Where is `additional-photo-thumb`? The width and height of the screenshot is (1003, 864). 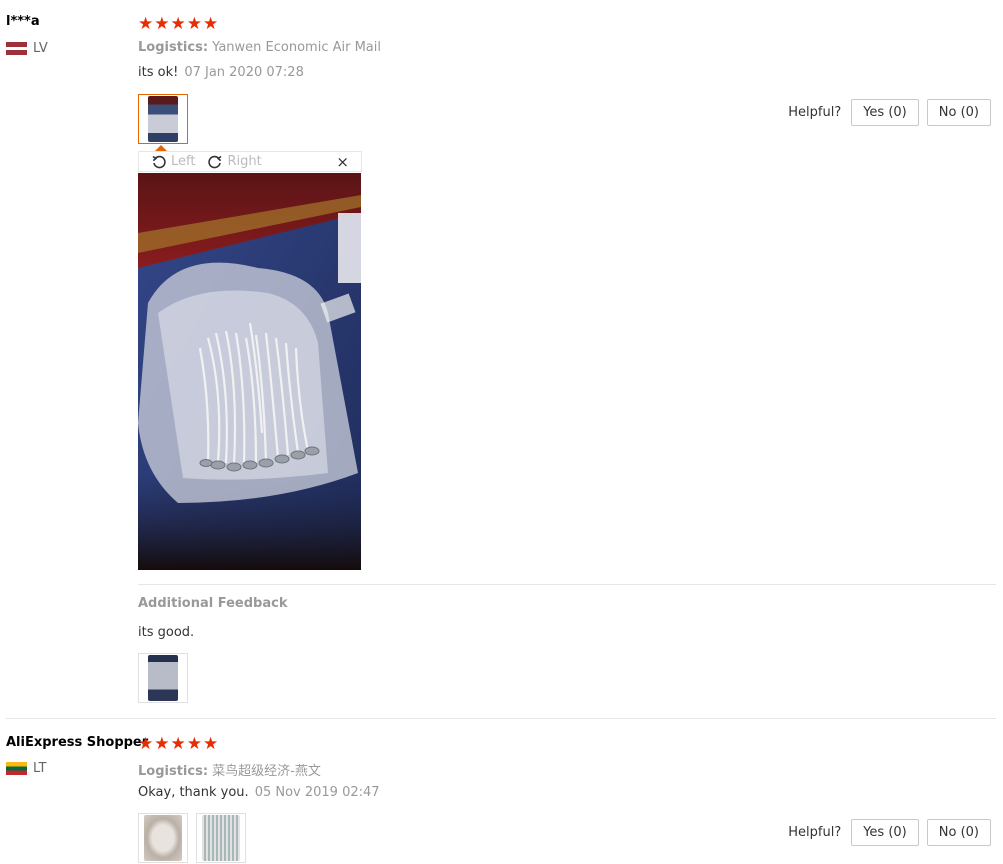
additional-photo-thumb is located at coordinates (163, 678).